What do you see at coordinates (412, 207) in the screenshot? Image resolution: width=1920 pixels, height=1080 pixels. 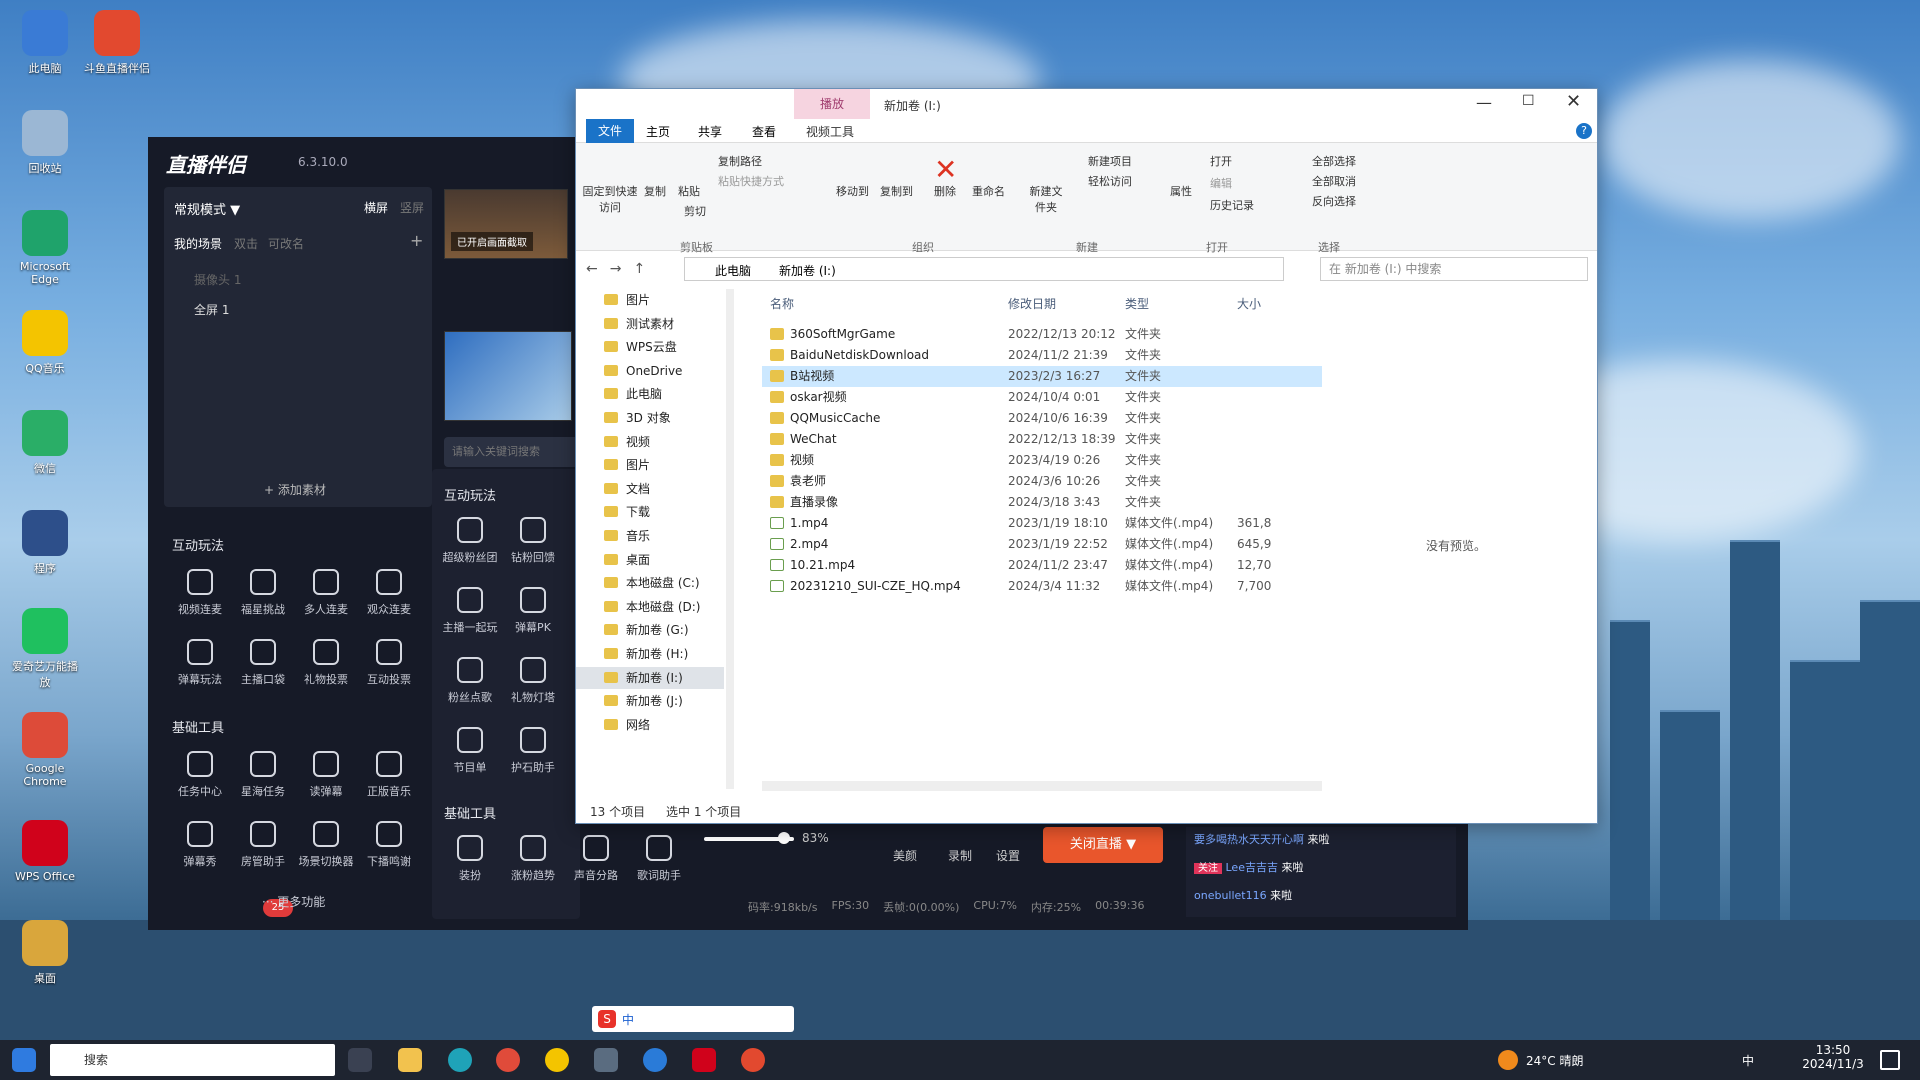 I see `orientation-portrait: 竖屏` at bounding box center [412, 207].